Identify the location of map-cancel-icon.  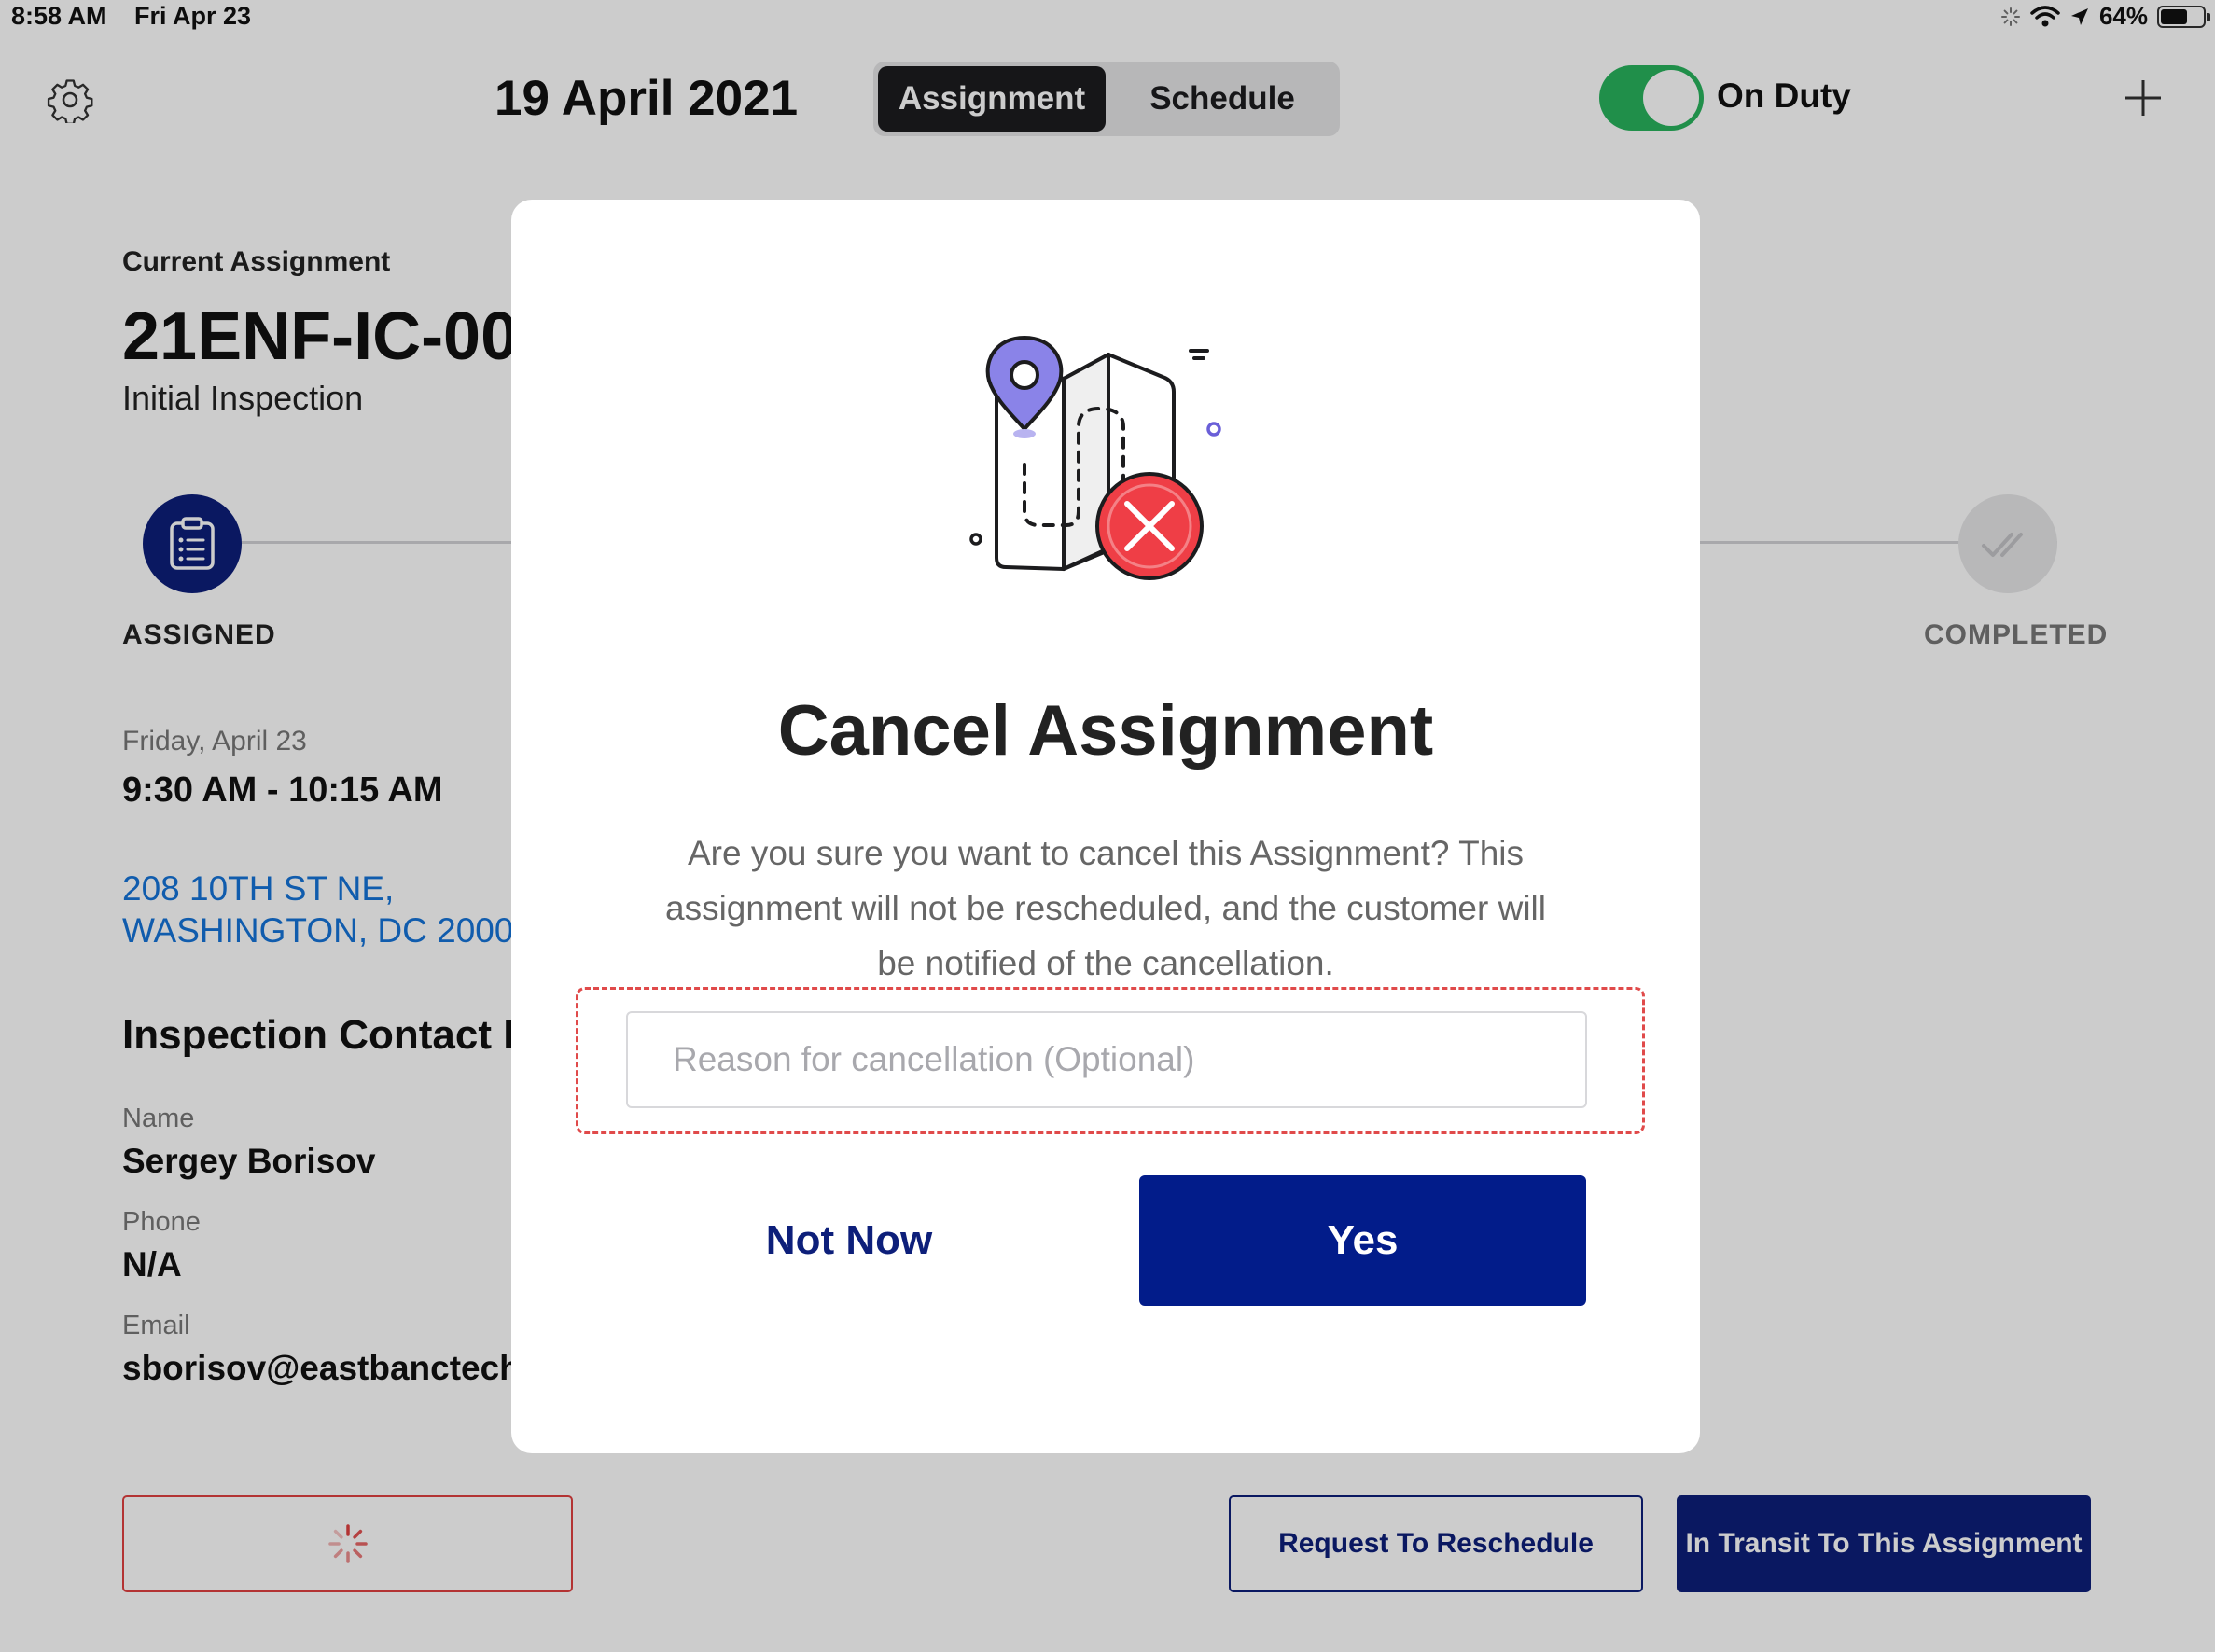
(1095, 458).